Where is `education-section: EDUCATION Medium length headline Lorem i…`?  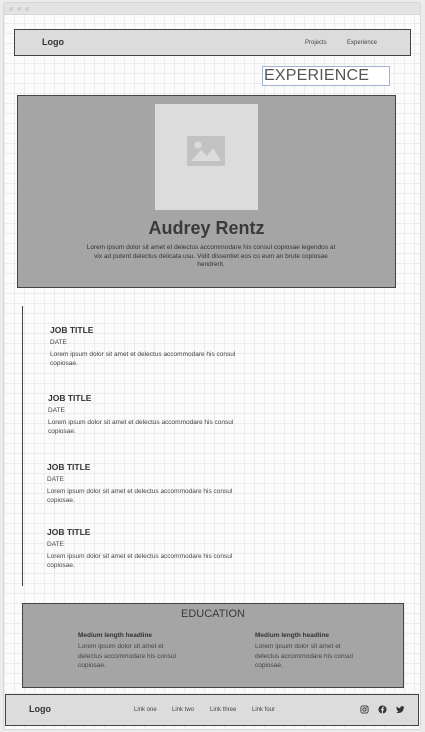 education-section: EDUCATION Medium length headline Lorem i… is located at coordinates (213, 645).